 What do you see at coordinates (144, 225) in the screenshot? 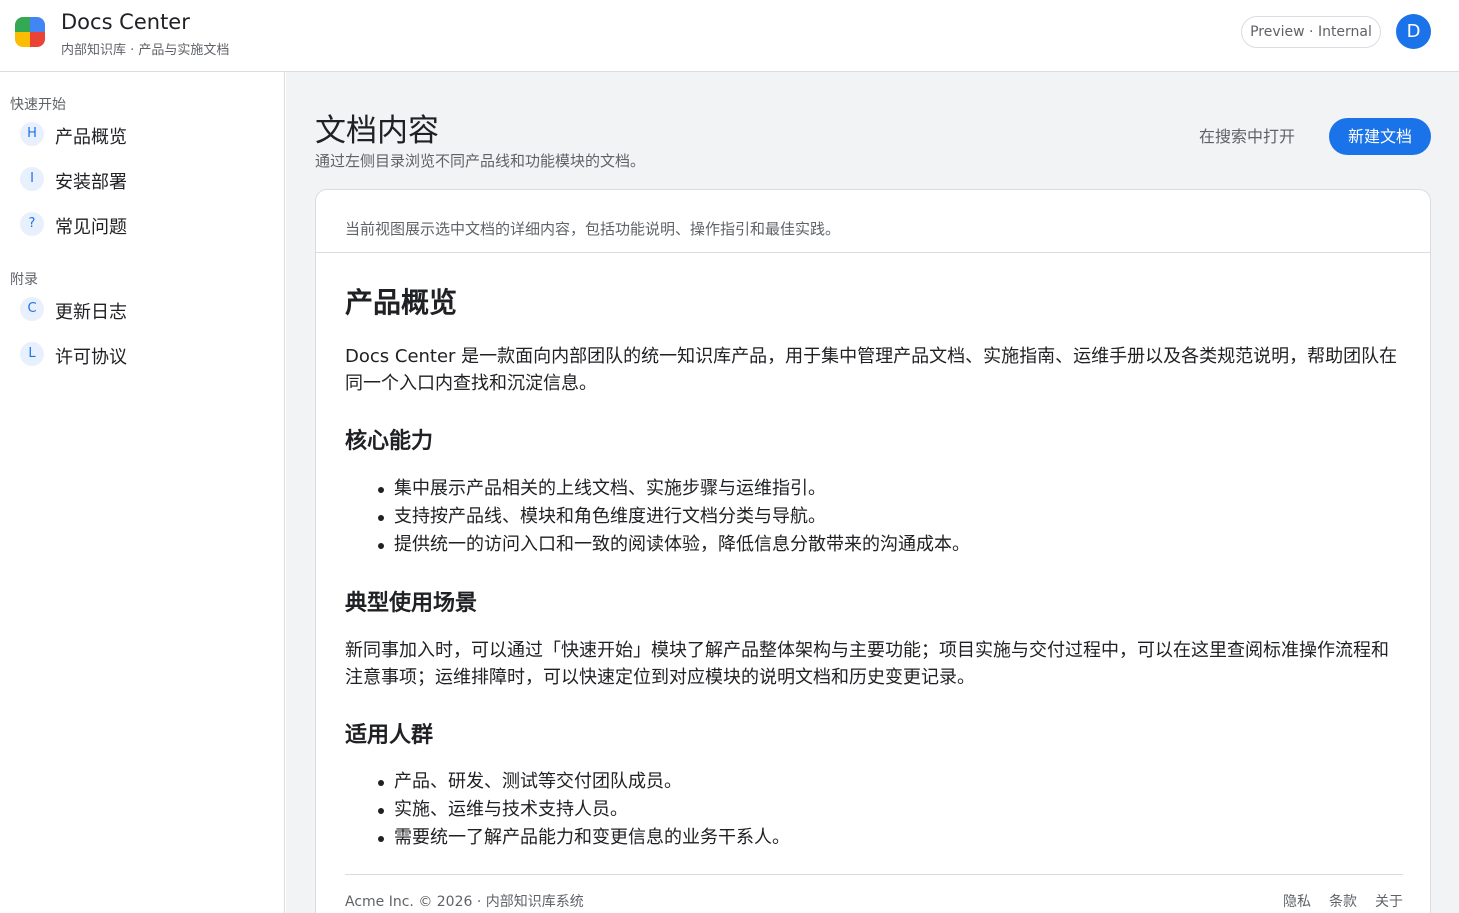
I see `sidebar-item-faq: ? 常见问题` at bounding box center [144, 225].